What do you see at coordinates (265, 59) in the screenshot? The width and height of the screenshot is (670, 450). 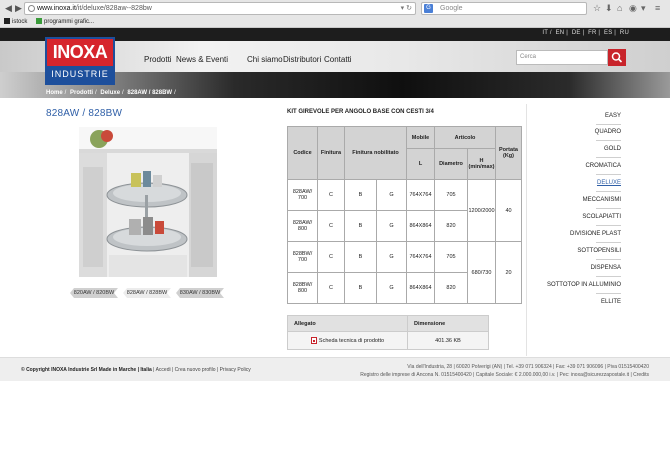 I see `nav-chi-siamo: Chi siamo` at bounding box center [265, 59].